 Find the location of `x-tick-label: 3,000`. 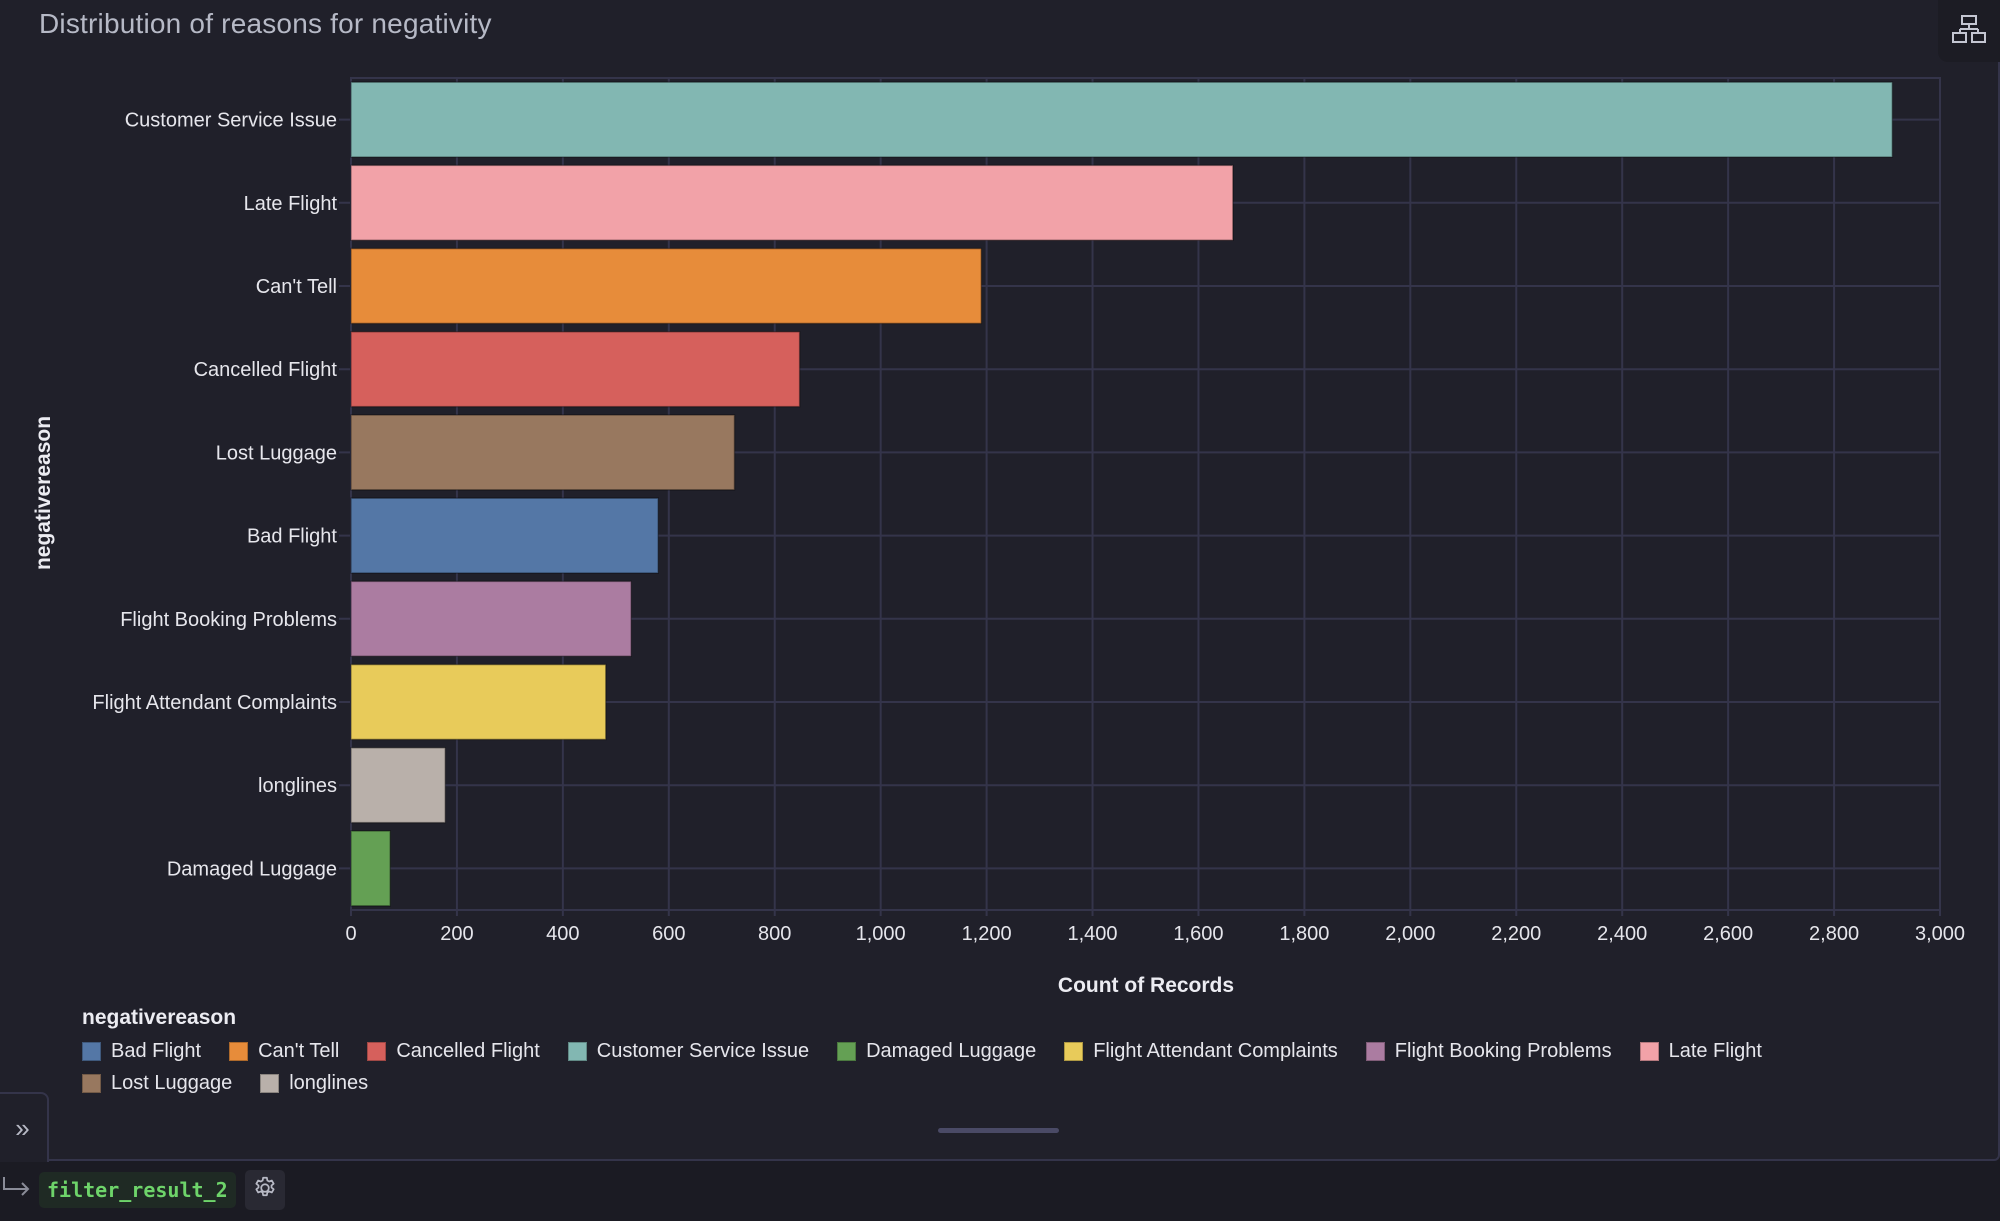

x-tick-label: 3,000 is located at coordinates (1940, 934).